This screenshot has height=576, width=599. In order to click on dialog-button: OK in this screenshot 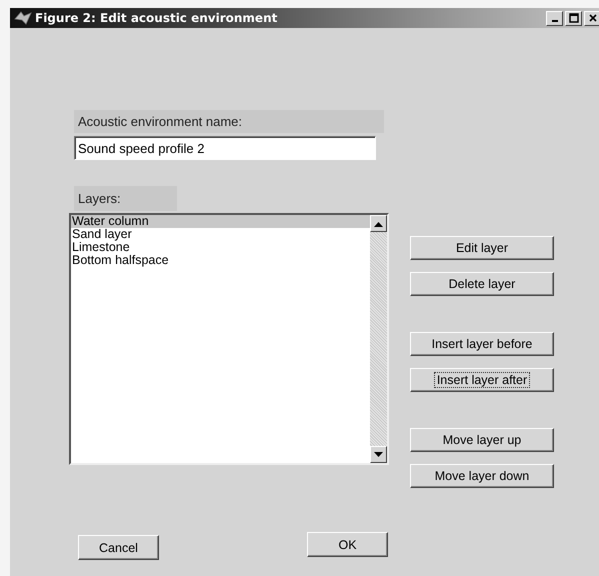, I will do `click(347, 544)`.